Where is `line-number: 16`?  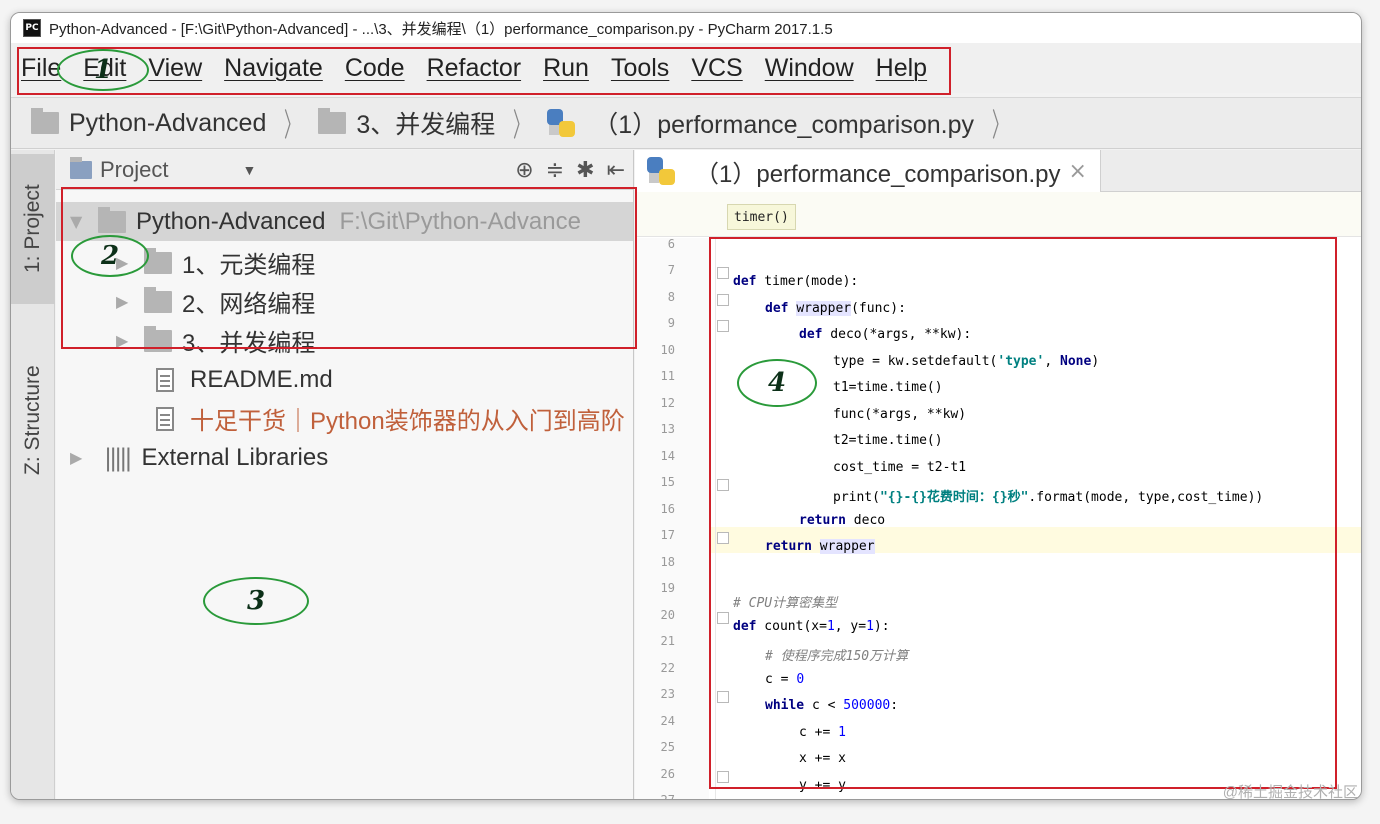
line-number: 16 is located at coordinates (667, 509).